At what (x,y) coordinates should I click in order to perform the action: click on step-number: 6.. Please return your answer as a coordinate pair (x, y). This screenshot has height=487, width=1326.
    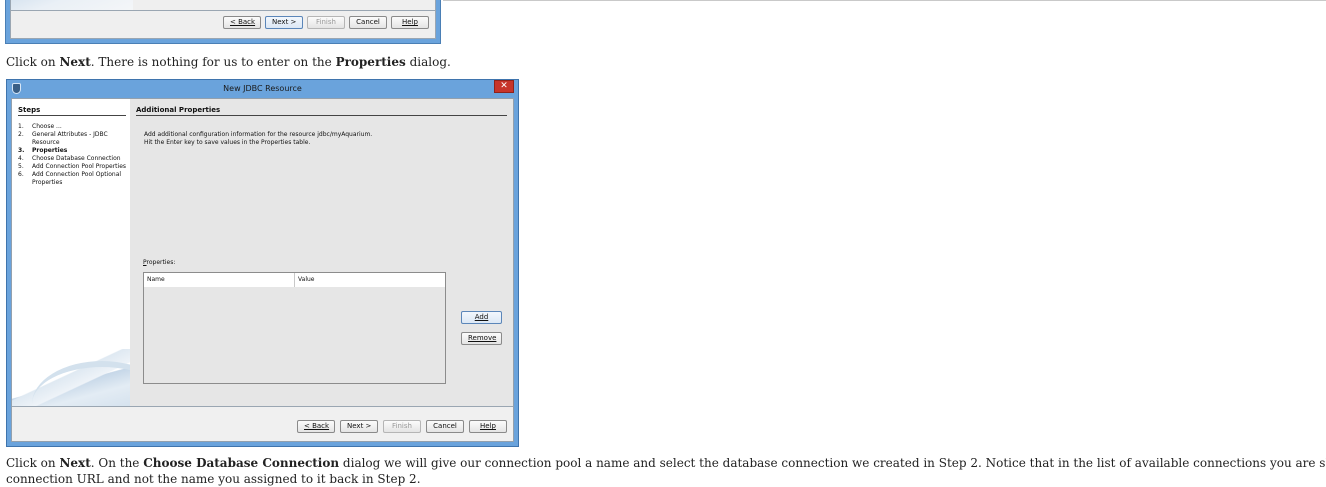
    Looking at the image, I should click on (21, 174).